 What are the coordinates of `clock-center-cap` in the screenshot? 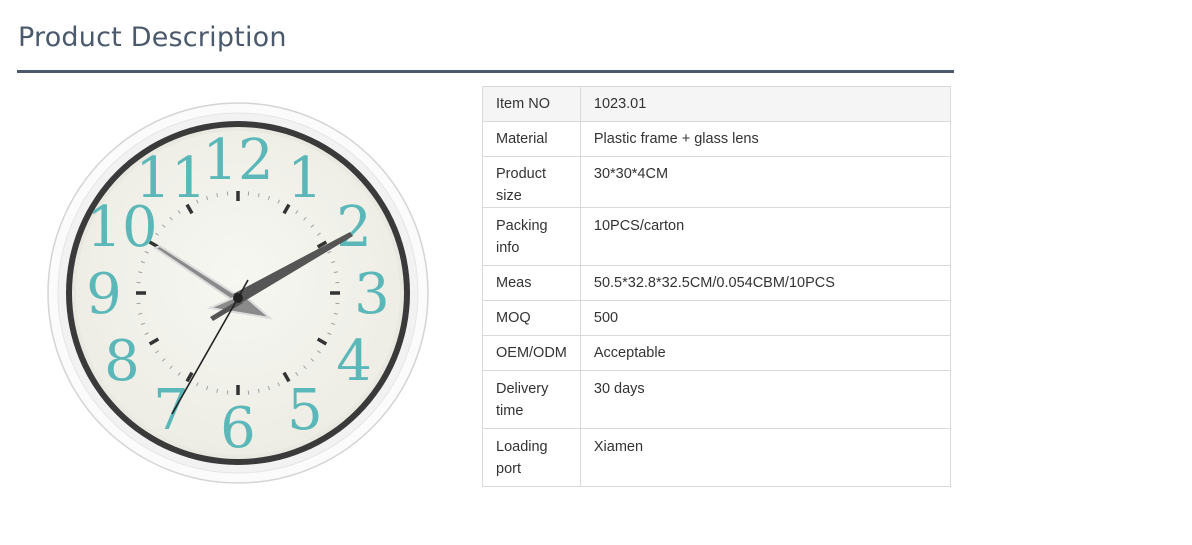 It's located at (238, 298).